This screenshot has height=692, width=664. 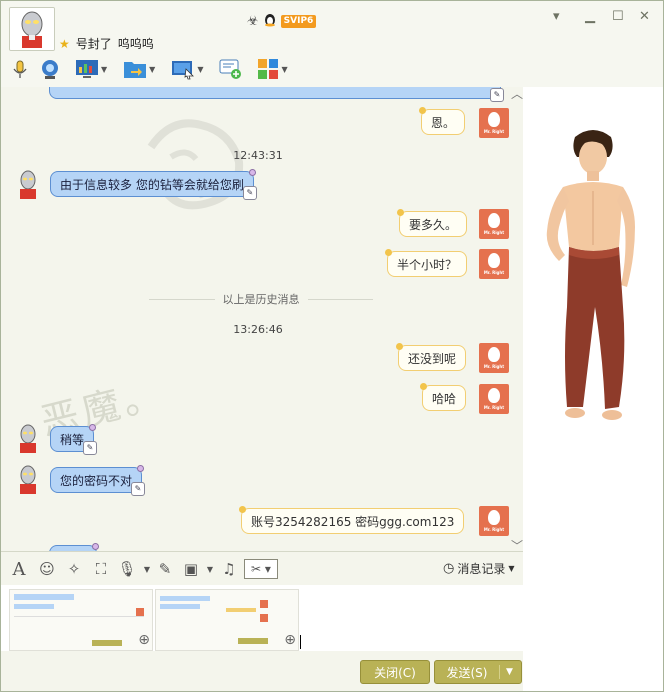 I want to click on scissors-icon: ✂ ▾, so click(x=261, y=569).